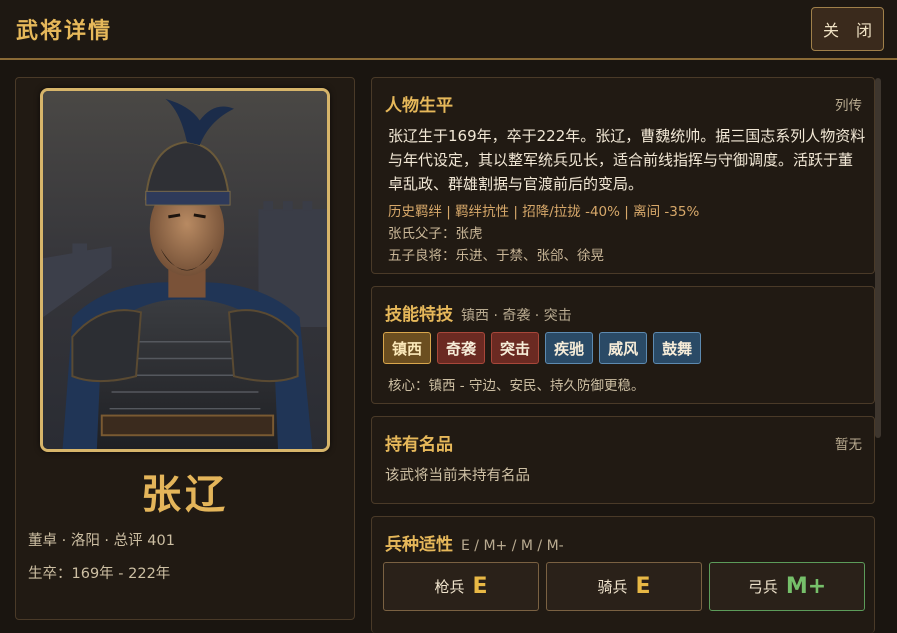 Image resolution: width=897 pixels, height=633 pixels. I want to click on title-bar: 武将详情 关 闭, so click(448, 30).